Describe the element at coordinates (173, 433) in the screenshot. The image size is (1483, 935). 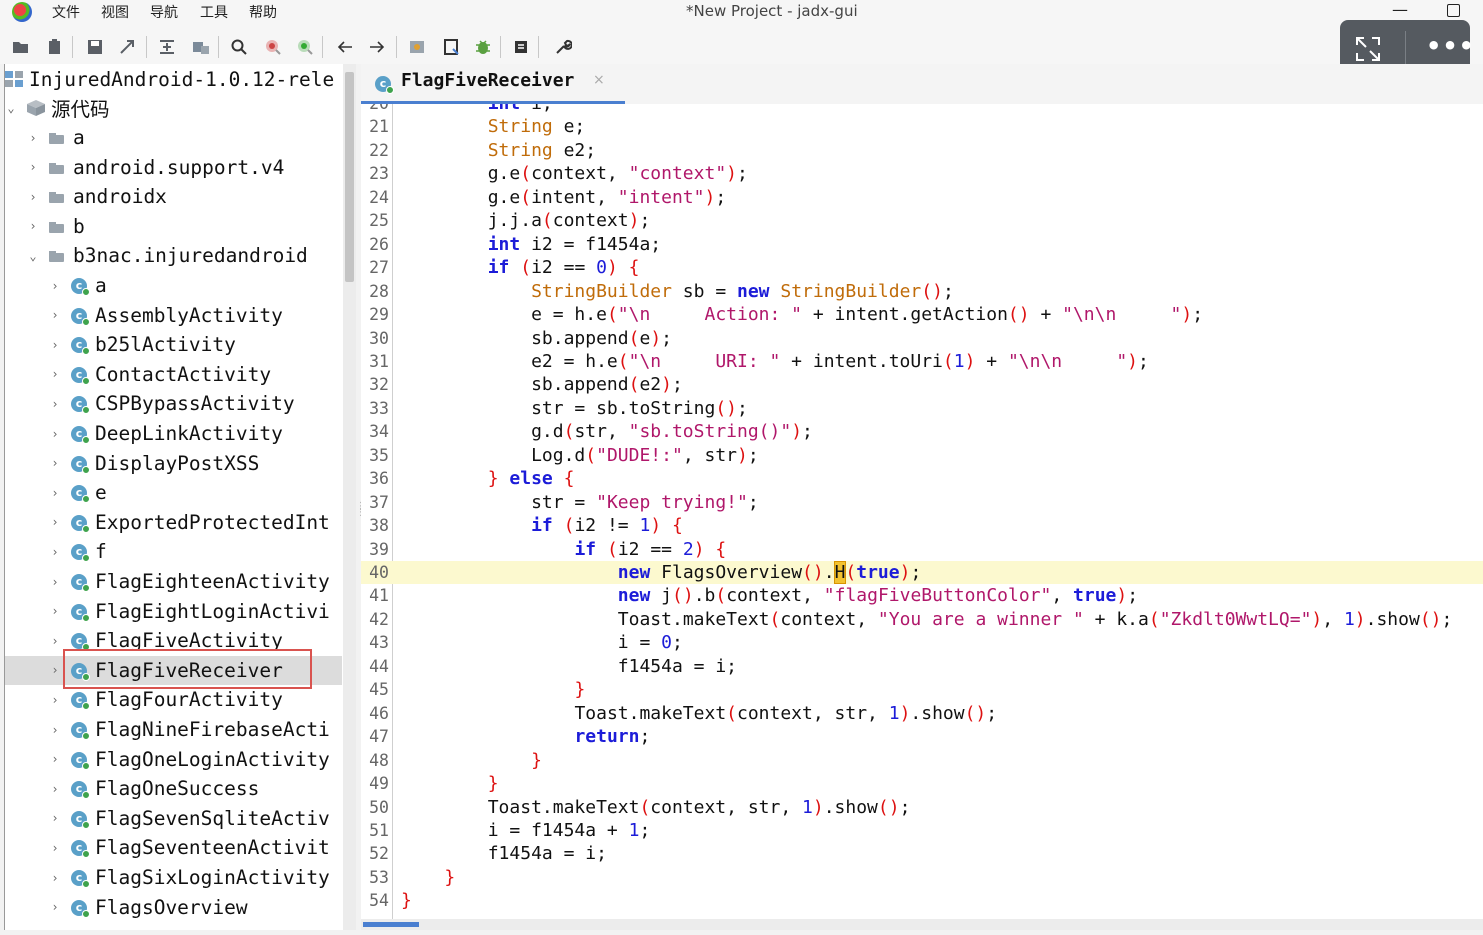
I see `tree-class-item: › c DeepLinkActivity` at that location.